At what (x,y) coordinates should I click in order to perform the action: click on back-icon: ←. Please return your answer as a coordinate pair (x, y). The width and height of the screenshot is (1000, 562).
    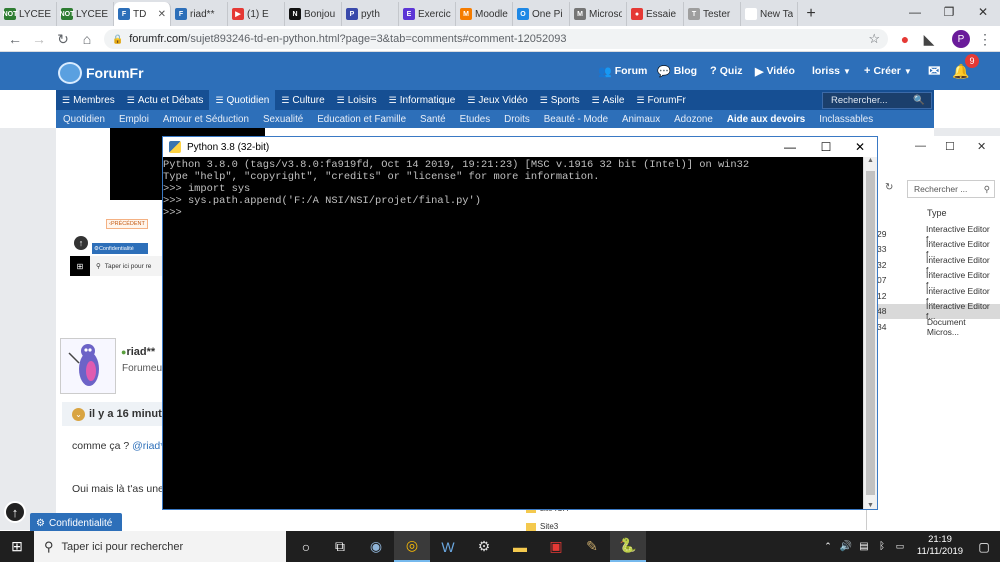
    Looking at the image, I should click on (15, 39).